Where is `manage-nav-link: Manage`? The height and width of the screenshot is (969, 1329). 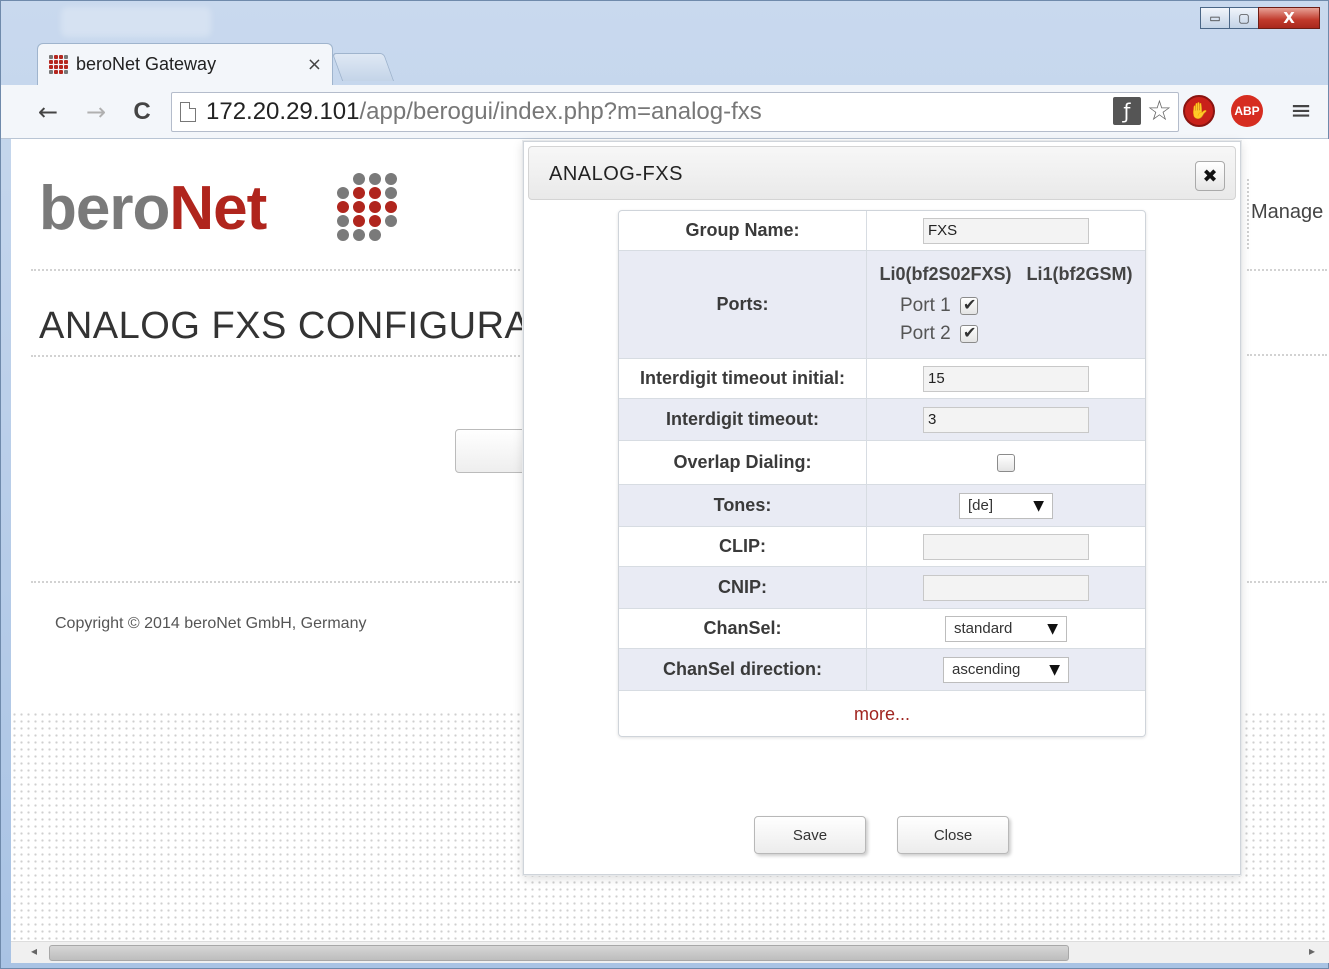 manage-nav-link: Manage is located at coordinates (1287, 212).